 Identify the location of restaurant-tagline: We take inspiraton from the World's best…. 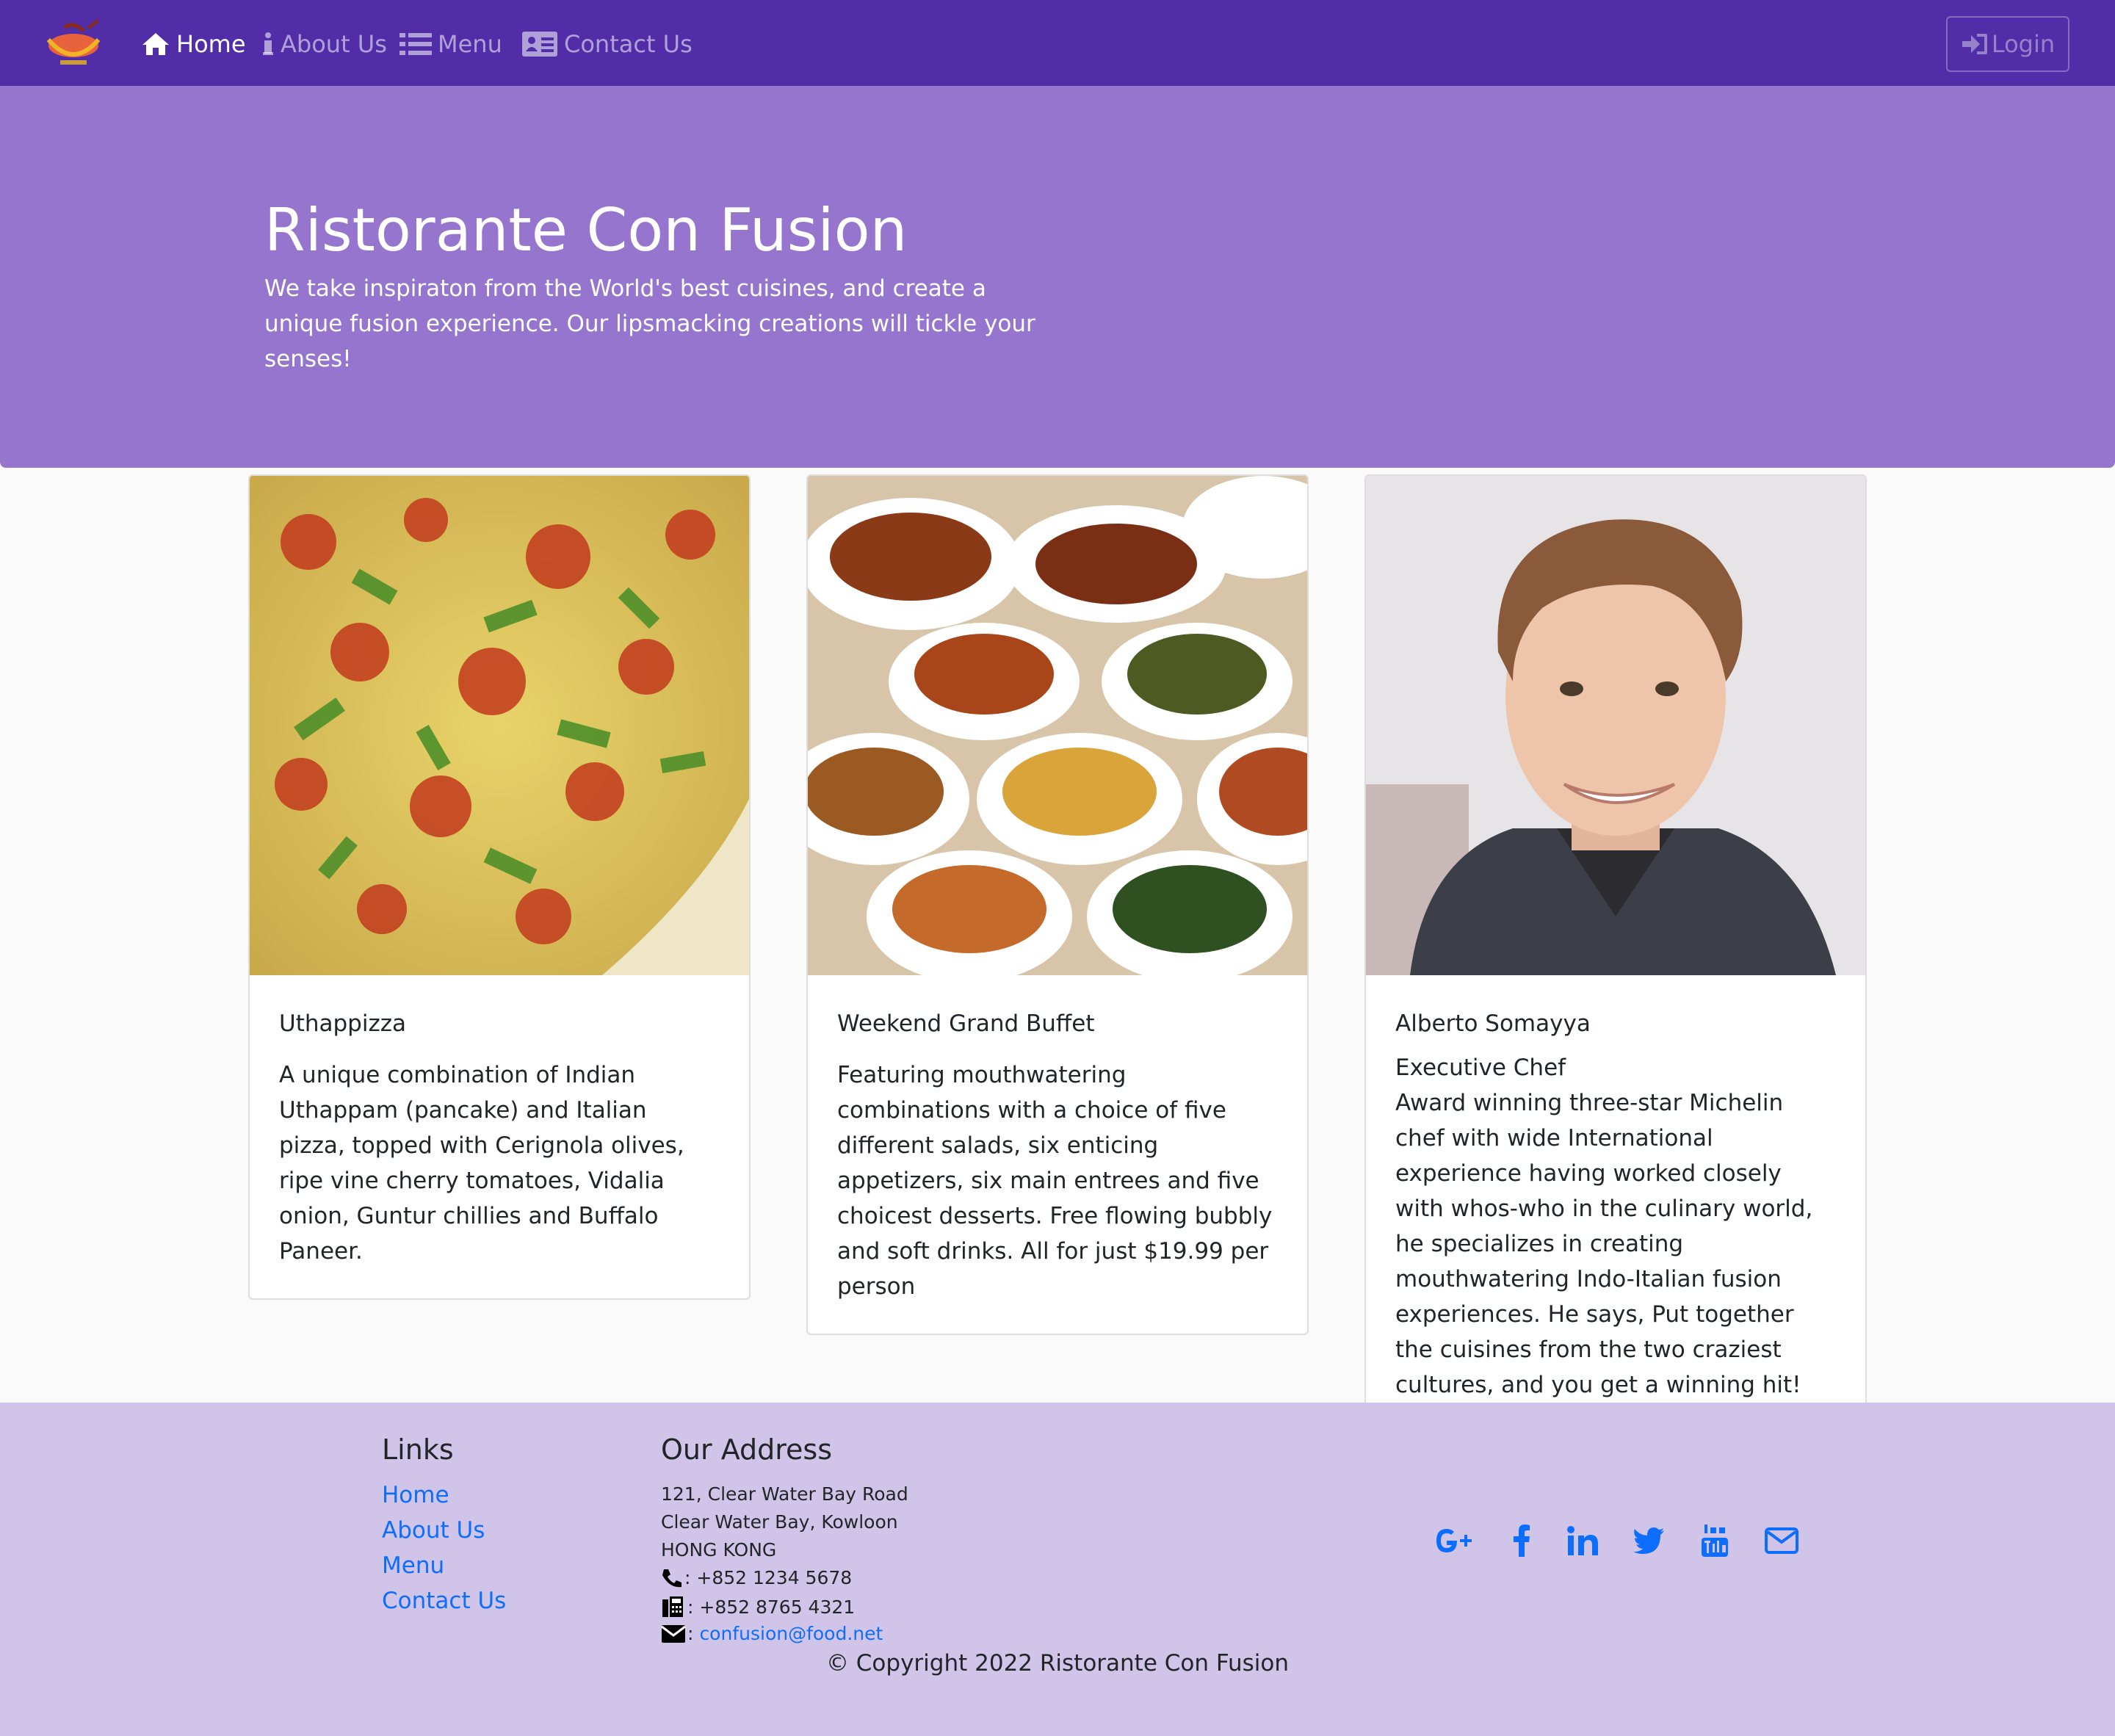
(649, 323).